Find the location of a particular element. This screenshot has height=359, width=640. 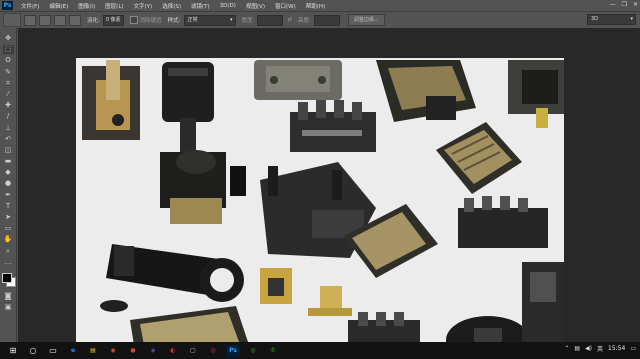

app-icon-1: ◉ is located at coordinates (113, 351).